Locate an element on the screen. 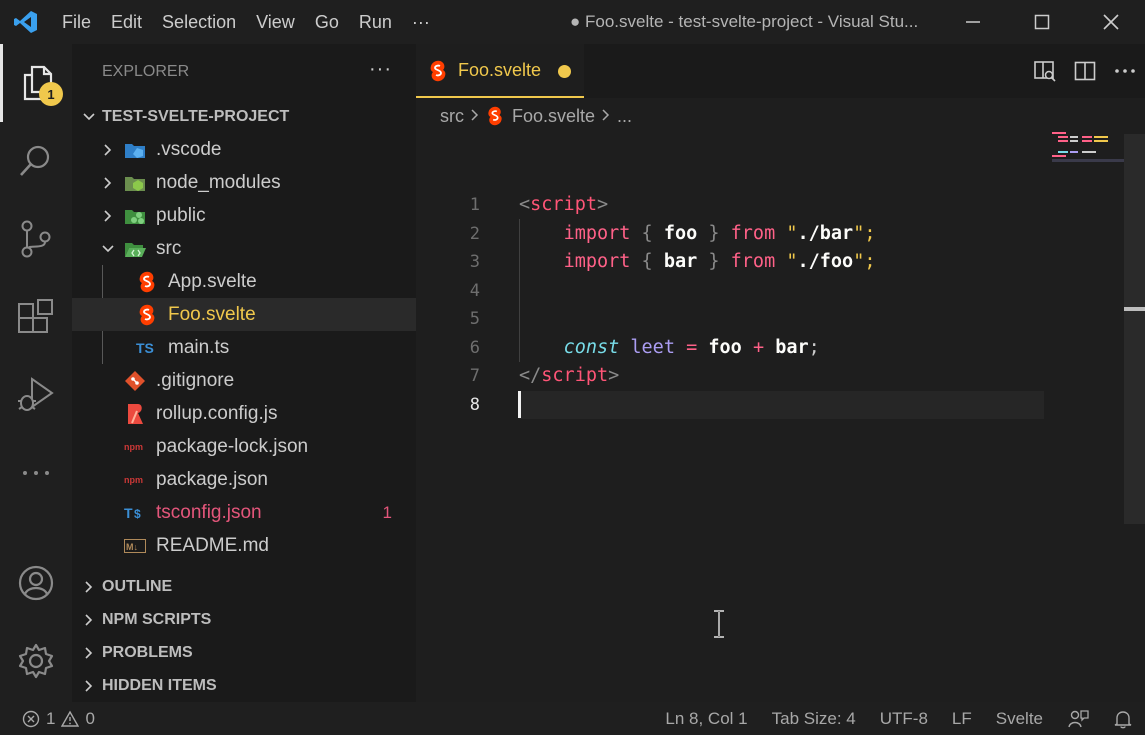  tree-item-gitignore: .gitignore is located at coordinates (244, 380).